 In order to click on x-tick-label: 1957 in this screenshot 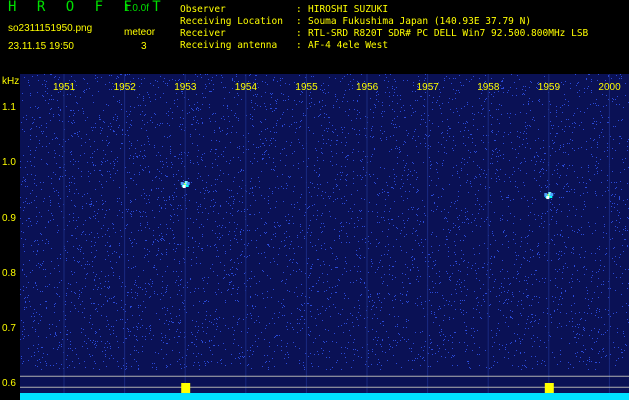, I will do `click(427, 87)`.